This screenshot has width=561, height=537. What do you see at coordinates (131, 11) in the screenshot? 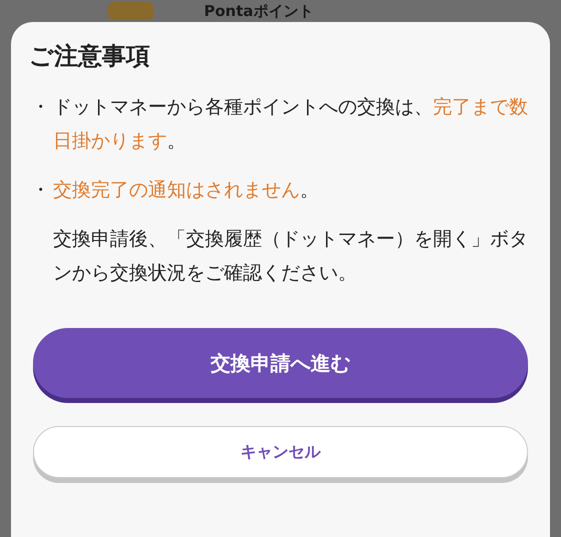
I see `logo-icon` at bounding box center [131, 11].